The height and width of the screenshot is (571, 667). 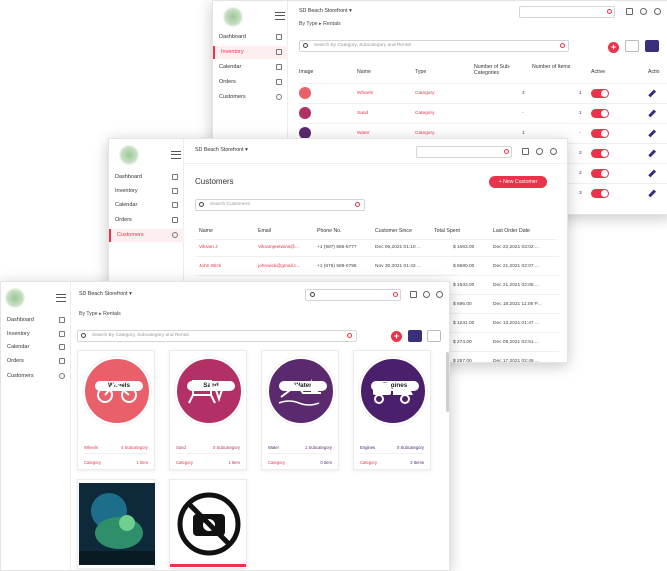 What do you see at coordinates (208, 565) in the screenshot?
I see `card-accent-bar` at bounding box center [208, 565].